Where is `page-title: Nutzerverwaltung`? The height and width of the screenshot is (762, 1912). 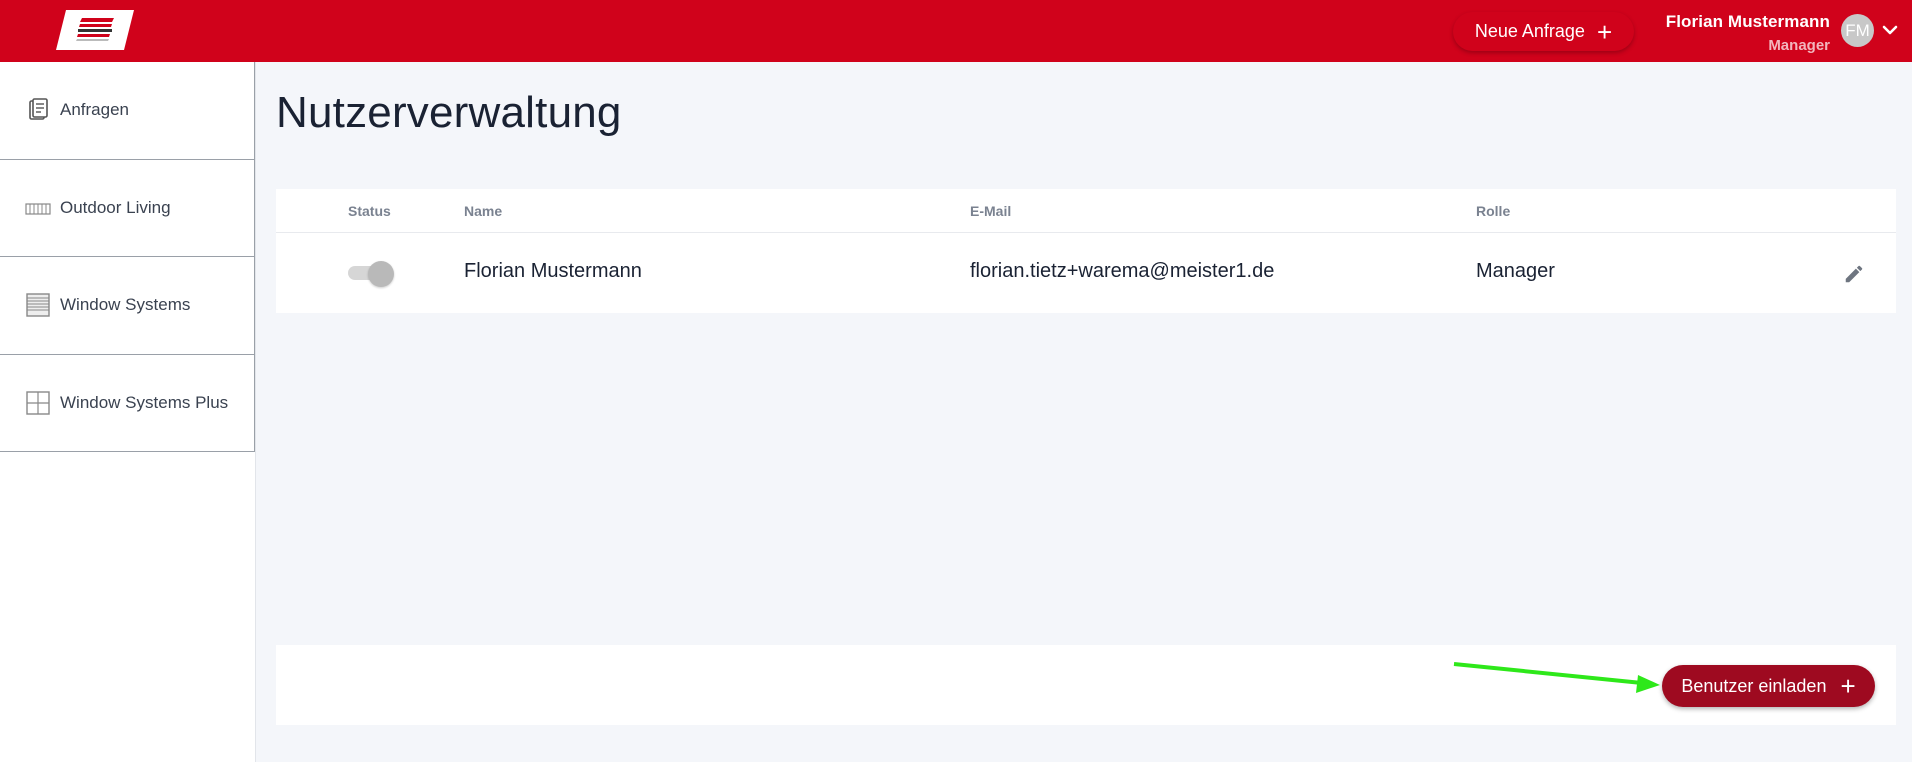
page-title: Nutzerverwaltung is located at coordinates (449, 112).